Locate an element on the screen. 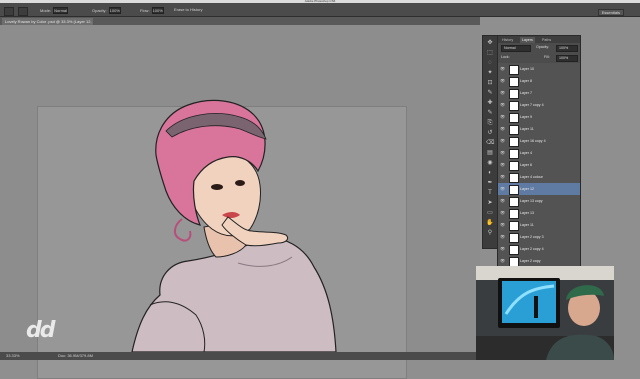 This screenshot has width=640, height=379. workspace-switcher: Essentials is located at coordinates (610, 12).